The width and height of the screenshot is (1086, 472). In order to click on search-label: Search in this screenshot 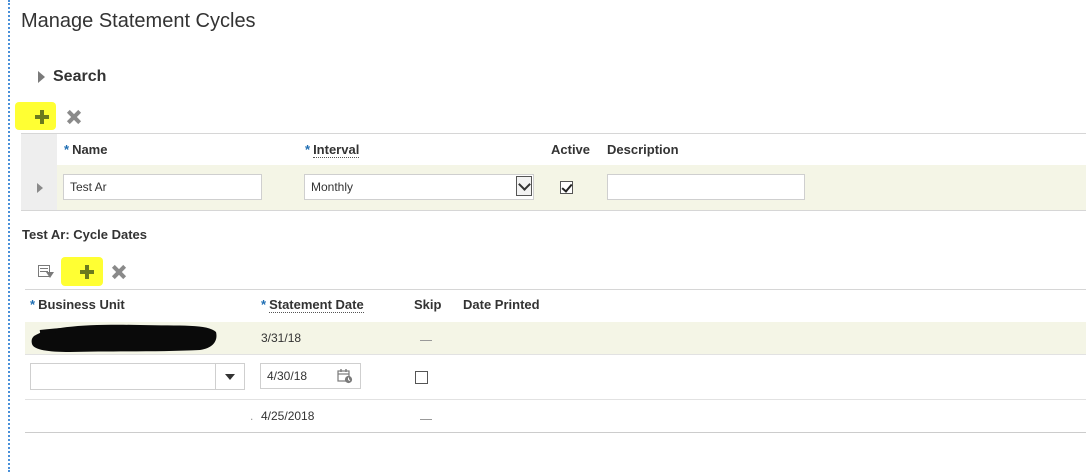, I will do `click(80, 76)`.